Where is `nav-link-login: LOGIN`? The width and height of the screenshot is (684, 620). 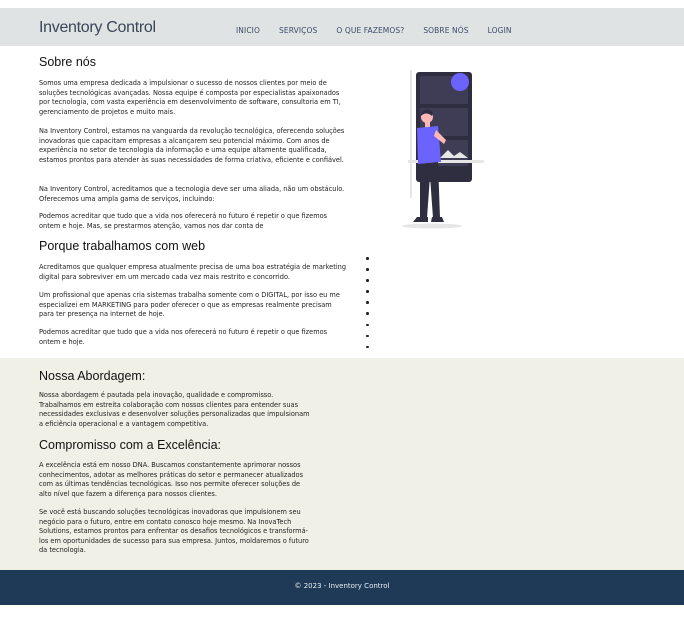
nav-link-login: LOGIN is located at coordinates (500, 30).